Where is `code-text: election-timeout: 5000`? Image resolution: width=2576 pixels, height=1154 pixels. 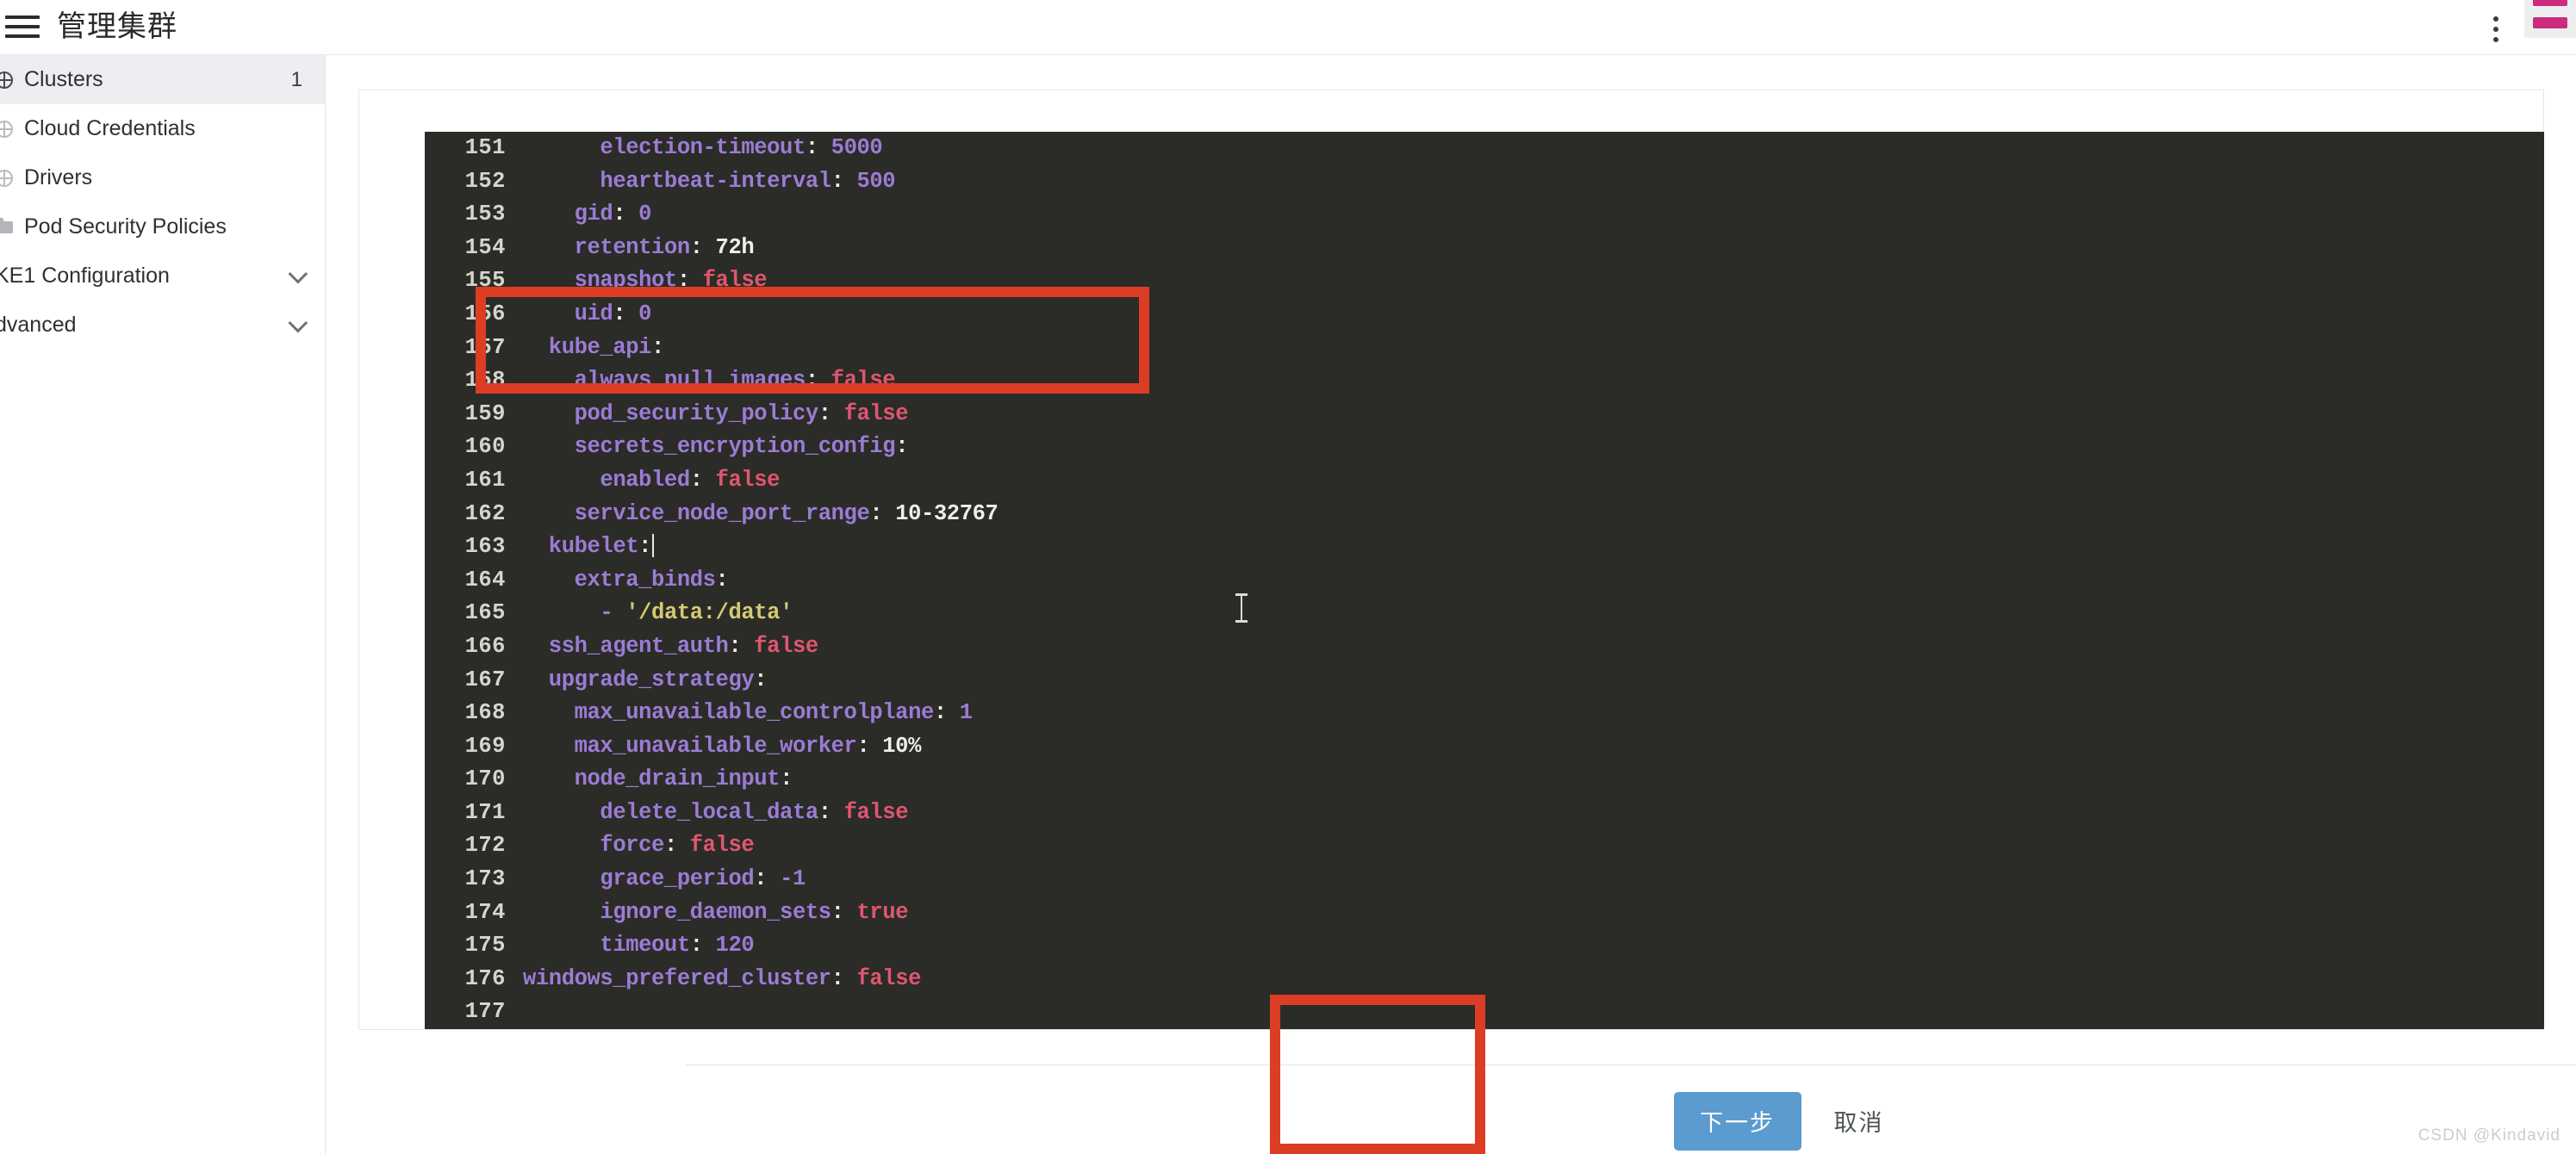 code-text: election-timeout: 5000 is located at coordinates (703, 147).